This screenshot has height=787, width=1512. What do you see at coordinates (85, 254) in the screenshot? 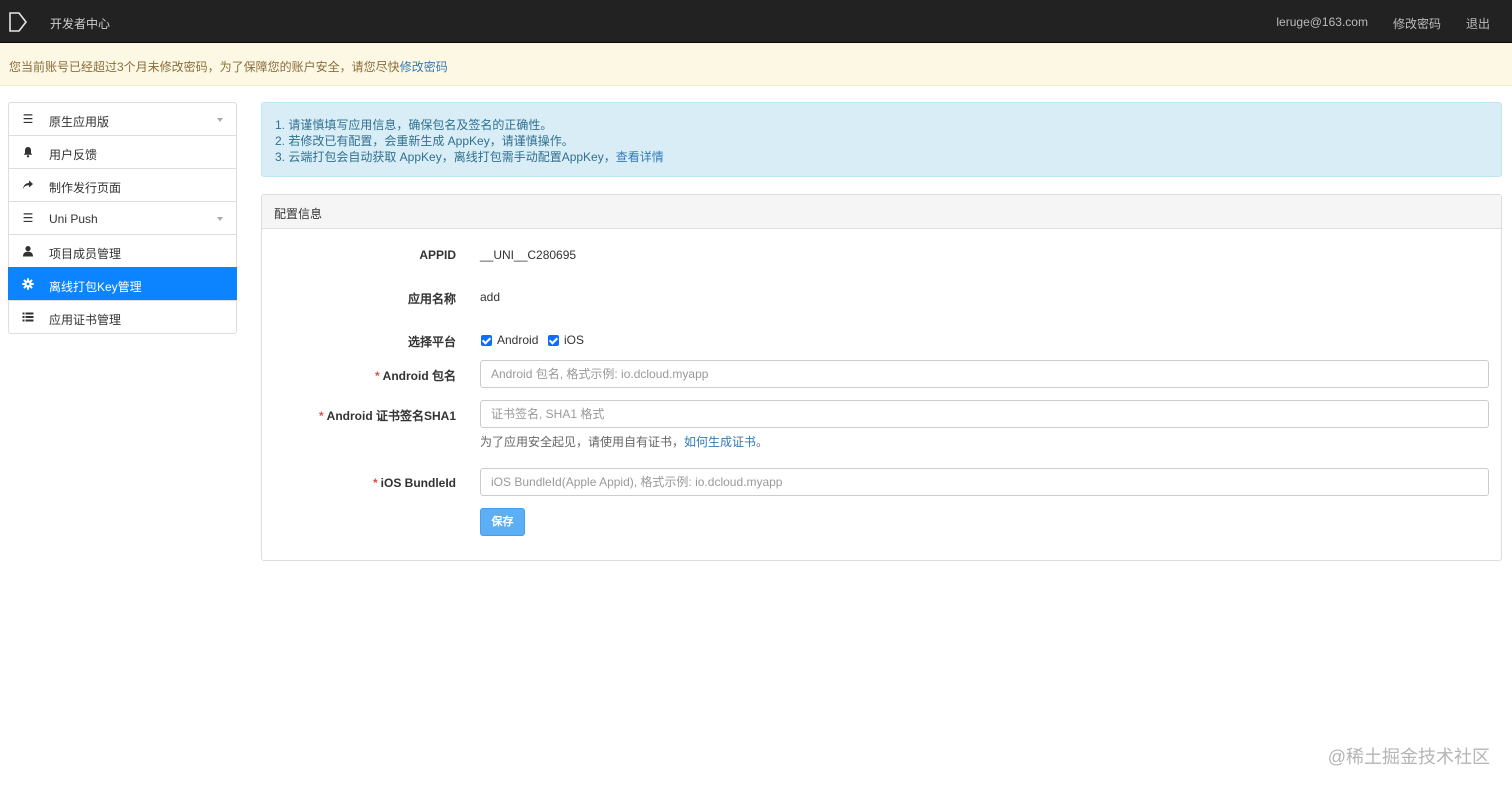
I see `sidebar-item-label: 项目成员管理` at bounding box center [85, 254].